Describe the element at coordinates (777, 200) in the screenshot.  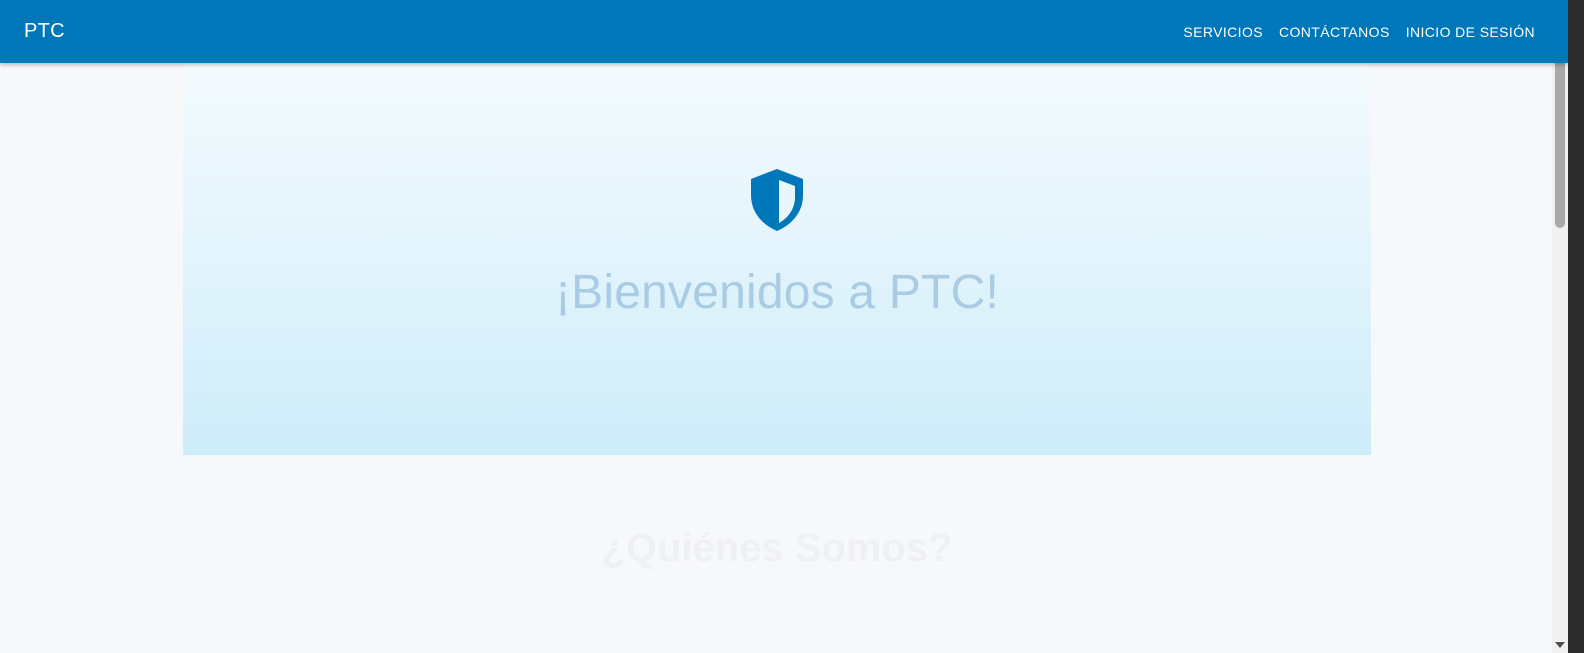
I see `shield-icon` at that location.